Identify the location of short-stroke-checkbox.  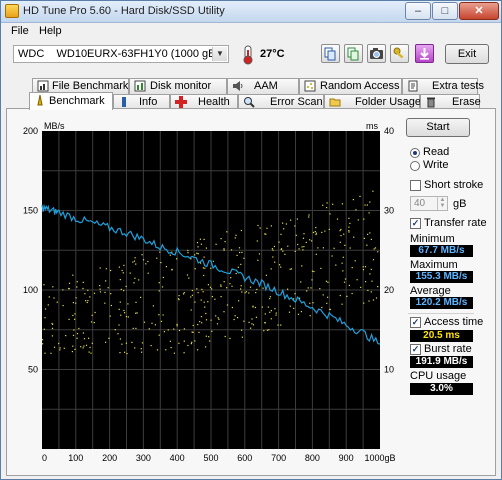
(415, 185).